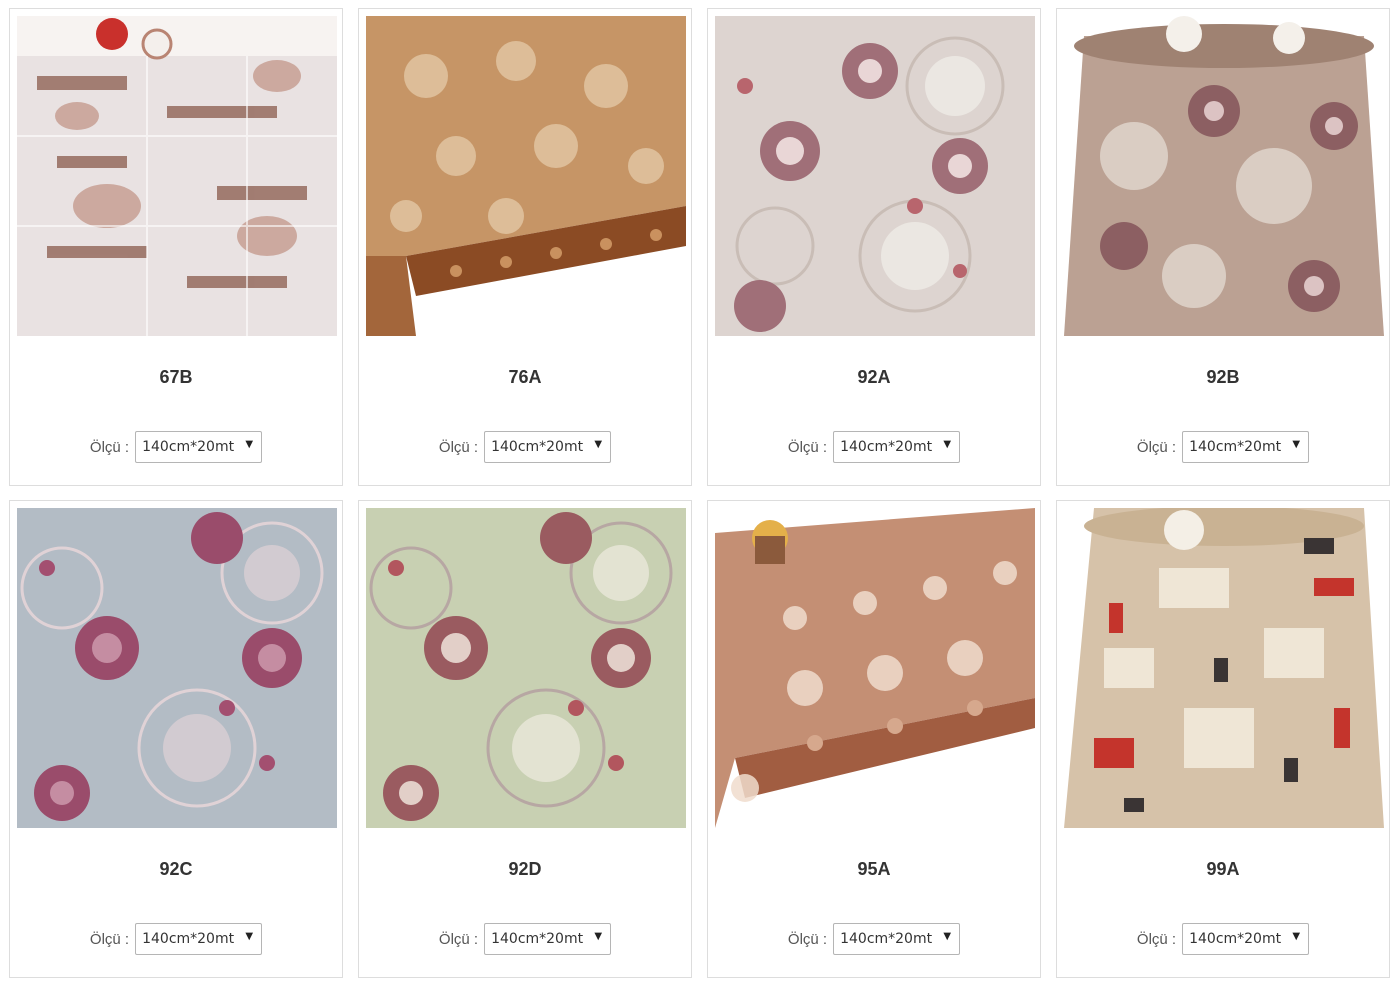 The width and height of the screenshot is (1400, 985). Describe the element at coordinates (525, 377) in the screenshot. I see `product-code: 76A` at that location.